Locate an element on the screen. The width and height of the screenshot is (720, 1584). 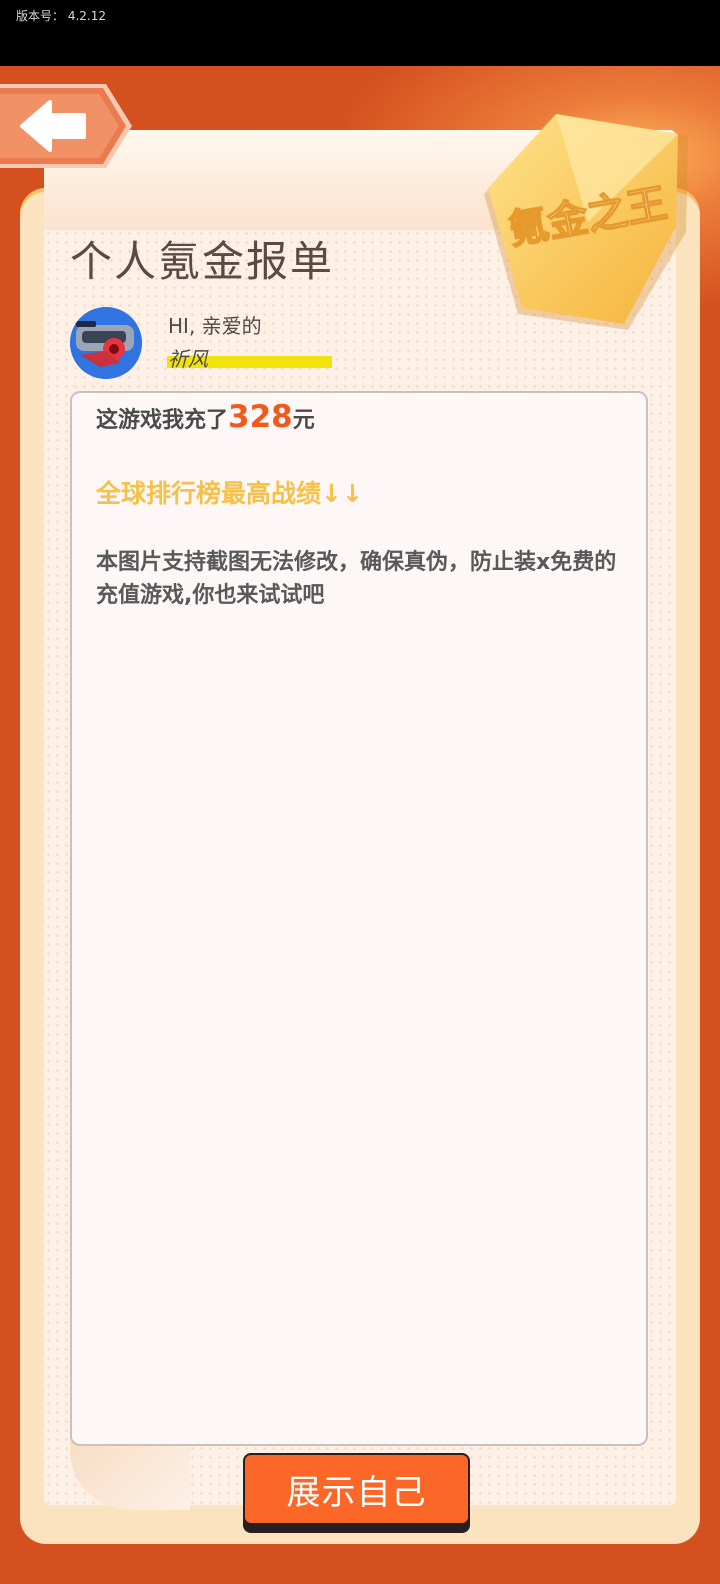
rank-heading: 全球排行榜最高战绩↓↓ is located at coordinates (229, 493).